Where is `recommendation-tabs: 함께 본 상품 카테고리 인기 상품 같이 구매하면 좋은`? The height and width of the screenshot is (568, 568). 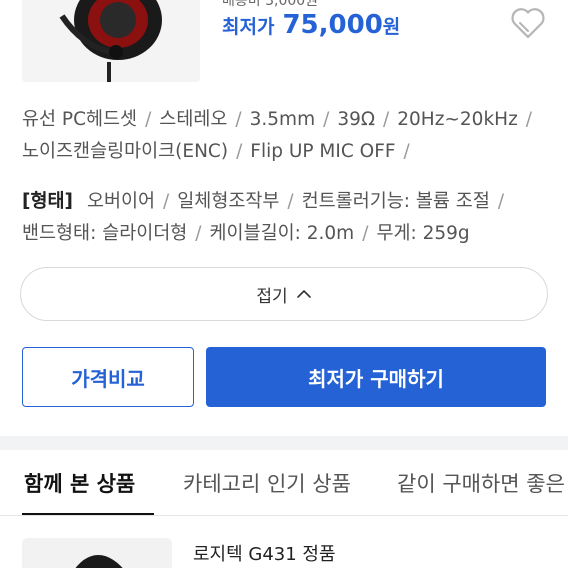 recommendation-tabs: 함께 본 상품 카테고리 인기 상품 같이 구매하면 좋은 is located at coordinates (284, 483).